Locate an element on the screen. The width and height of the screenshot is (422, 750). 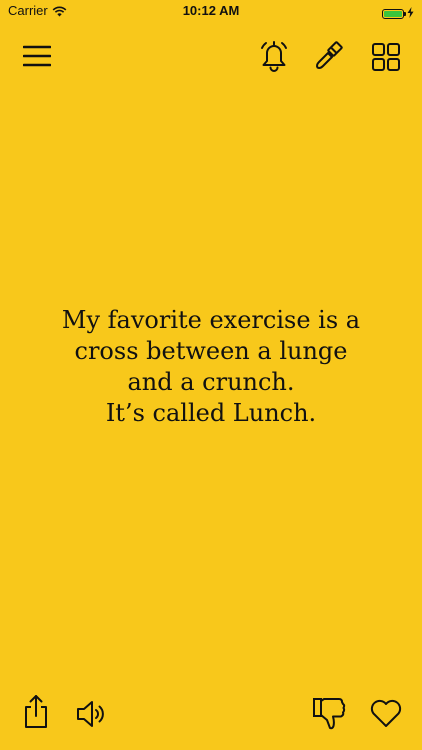
joke-line: It’s called Lunch. is located at coordinates (211, 413).